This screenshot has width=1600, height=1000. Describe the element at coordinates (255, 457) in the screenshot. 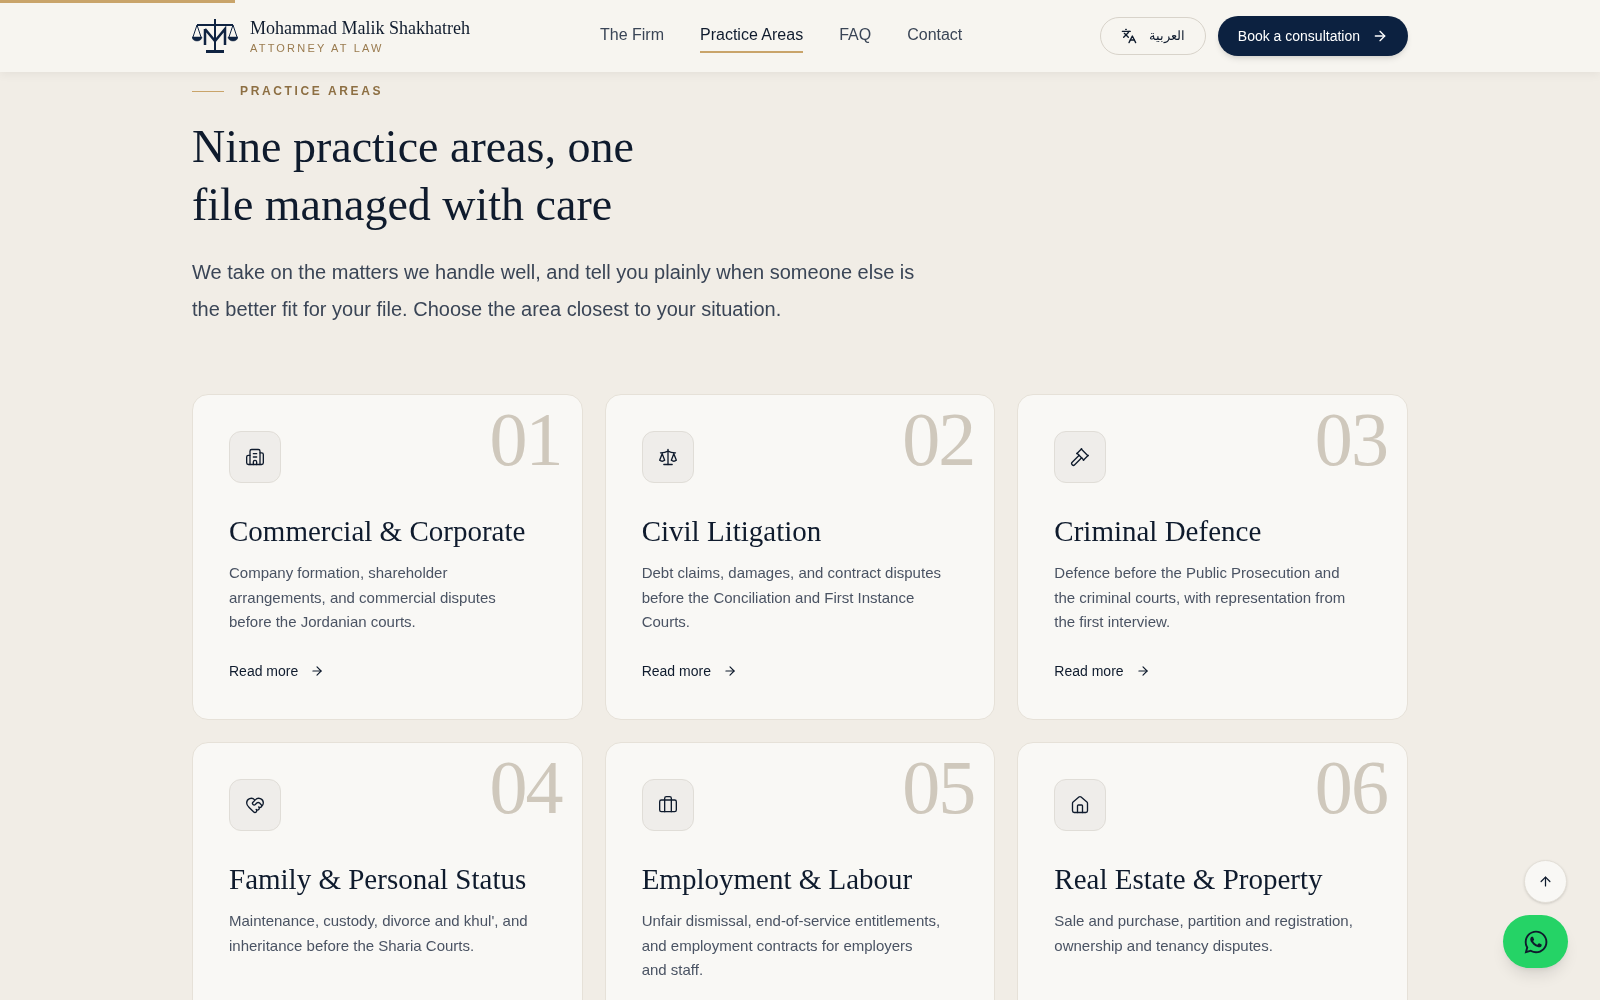

I see `building-icon` at that location.